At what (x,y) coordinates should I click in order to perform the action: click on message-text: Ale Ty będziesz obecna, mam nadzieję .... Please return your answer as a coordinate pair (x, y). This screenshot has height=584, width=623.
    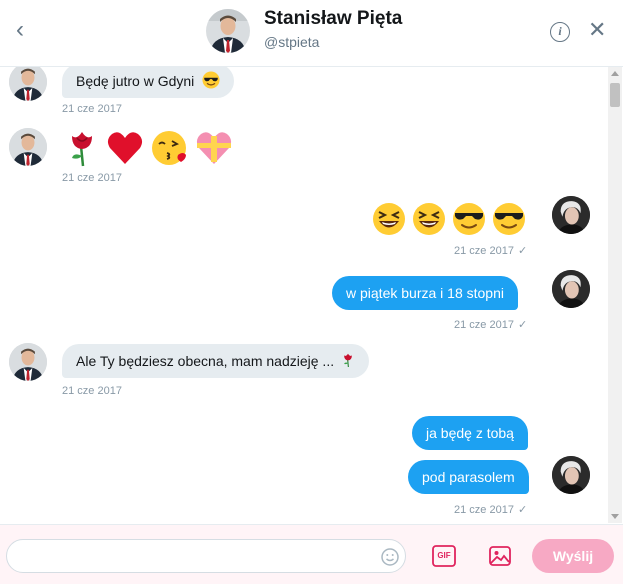
    Looking at the image, I should click on (205, 361).